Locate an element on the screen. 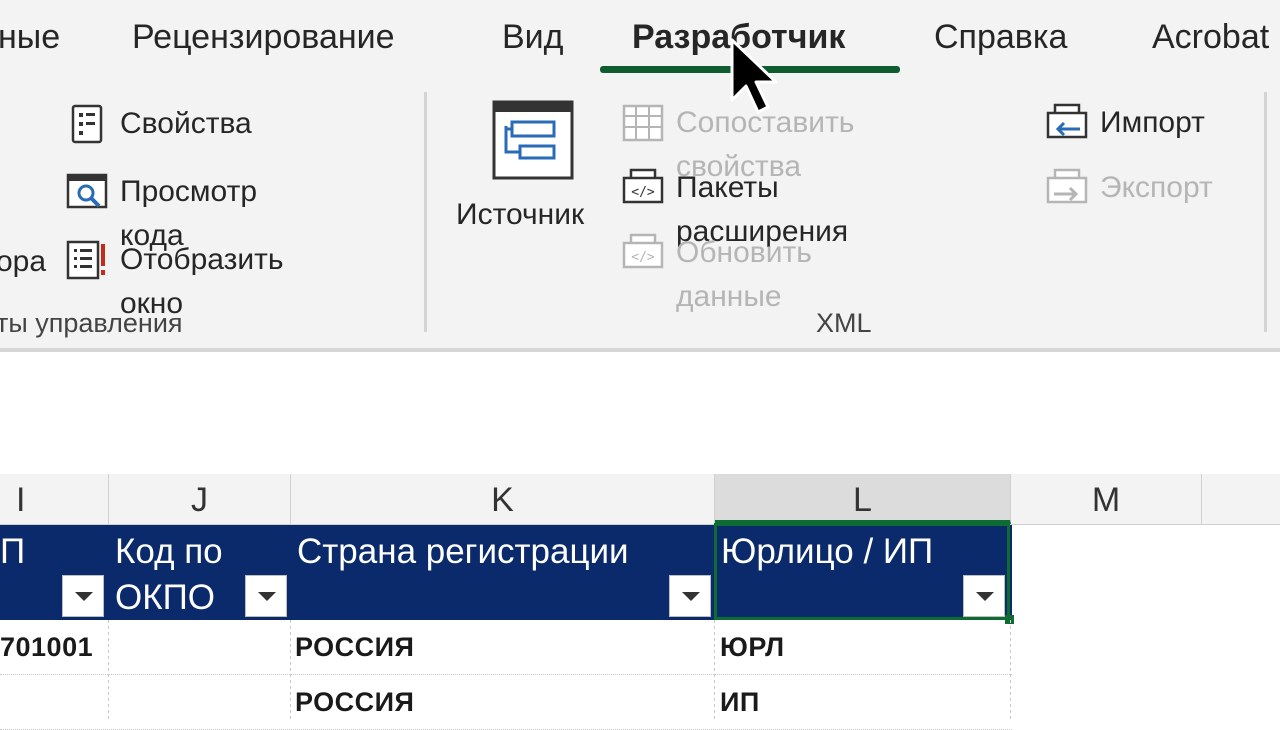  table-row: 701001 РОССИЯ ЮРЛ is located at coordinates (506, 647).